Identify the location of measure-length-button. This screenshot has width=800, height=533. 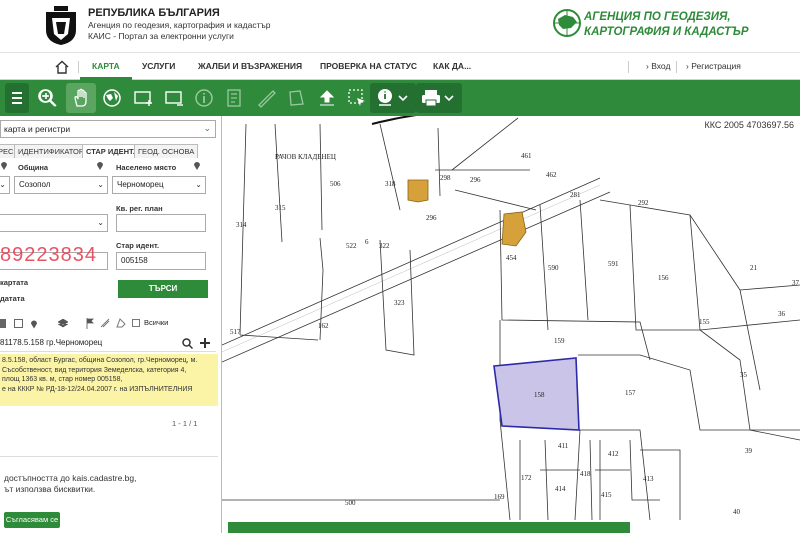
(266, 98).